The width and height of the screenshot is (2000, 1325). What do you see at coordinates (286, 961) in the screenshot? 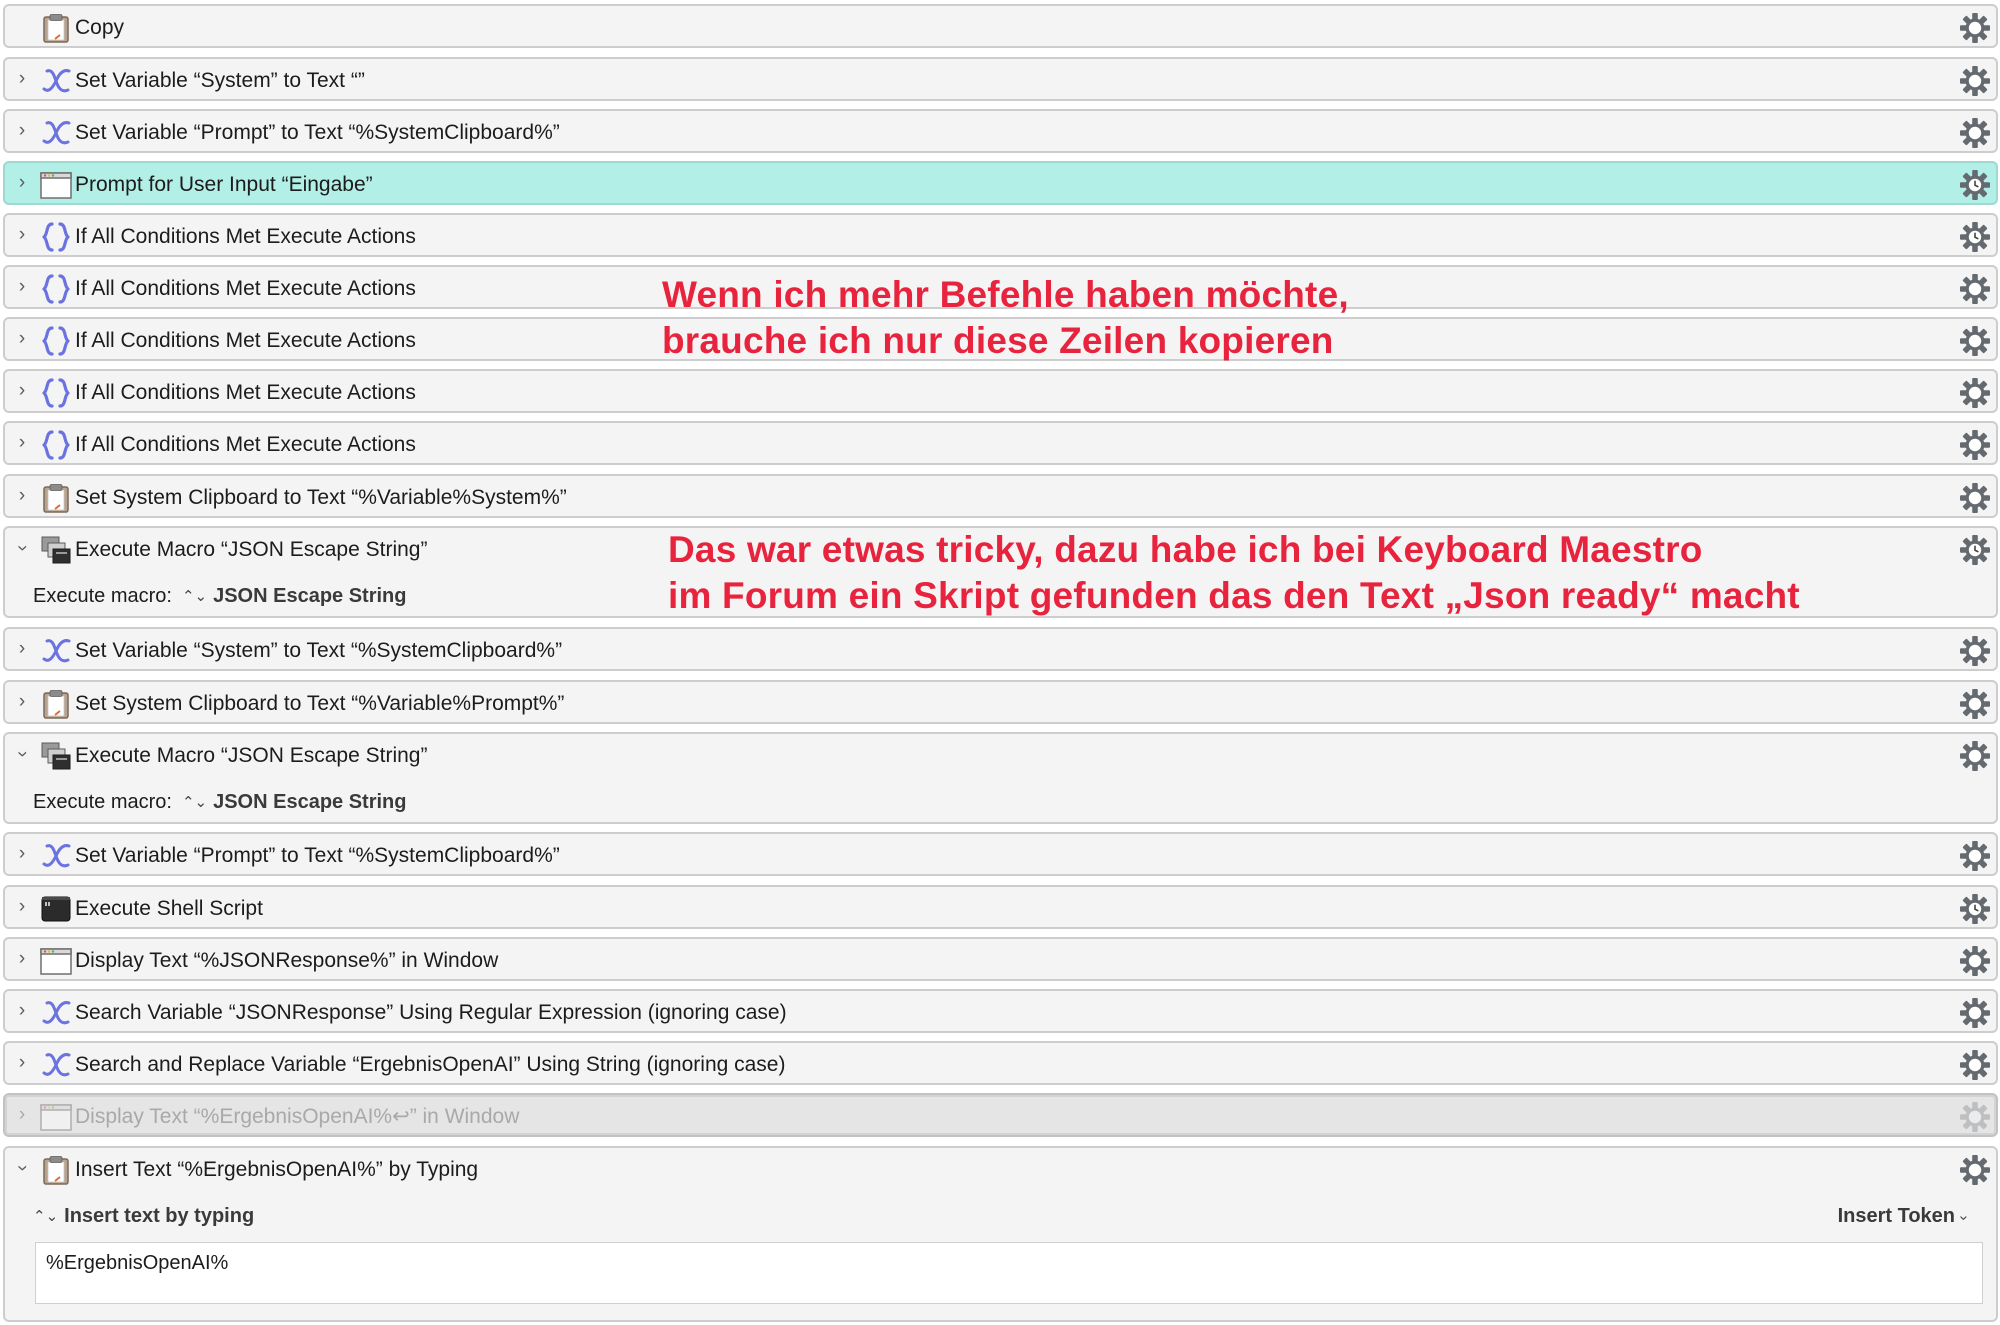
I see `action-title: Display Text “%JSONResponse%” in Window` at bounding box center [286, 961].